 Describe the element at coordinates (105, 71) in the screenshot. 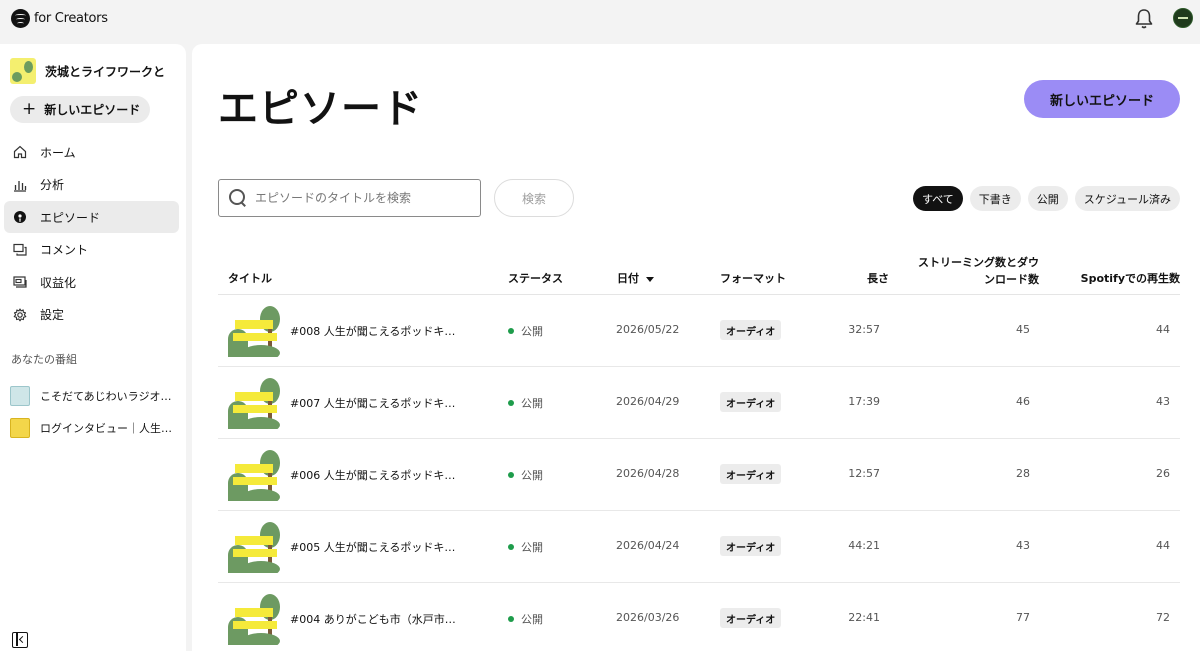

I see `show-title: 茨城とライフワークと` at that location.